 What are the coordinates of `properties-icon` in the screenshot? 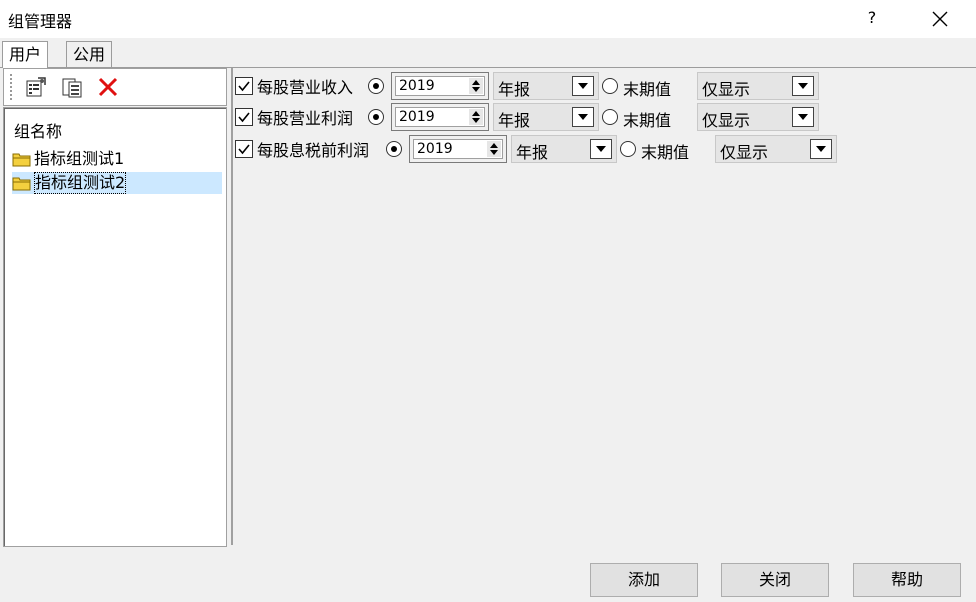 It's located at (36, 87).